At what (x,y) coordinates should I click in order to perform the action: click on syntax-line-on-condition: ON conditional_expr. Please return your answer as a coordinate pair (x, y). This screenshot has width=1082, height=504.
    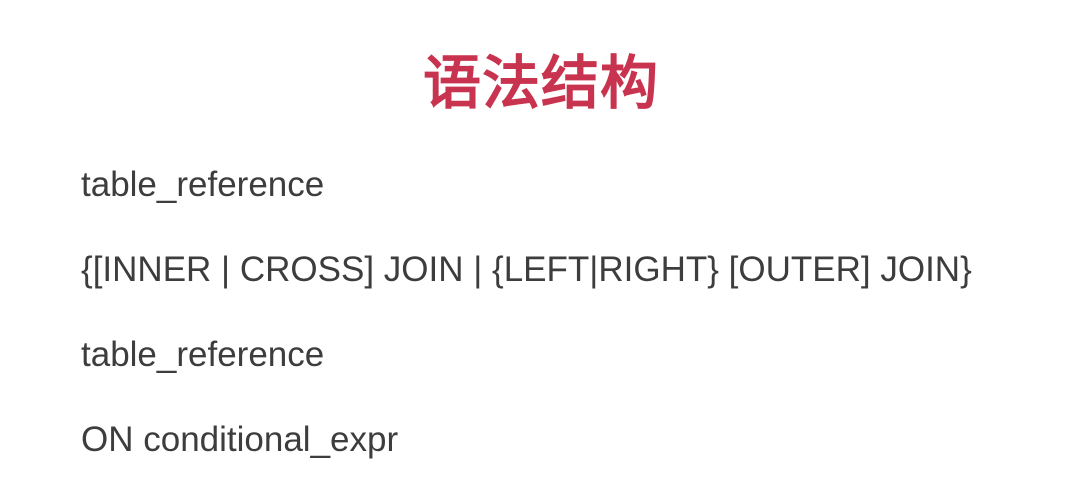
    Looking at the image, I should click on (240, 439).